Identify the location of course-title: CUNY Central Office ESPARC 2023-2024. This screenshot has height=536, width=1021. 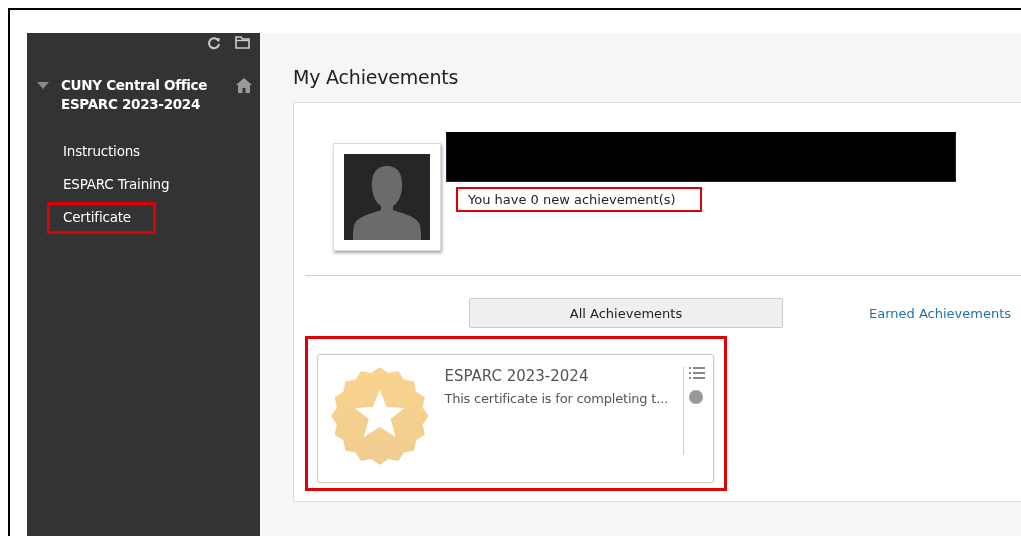
(135, 95).